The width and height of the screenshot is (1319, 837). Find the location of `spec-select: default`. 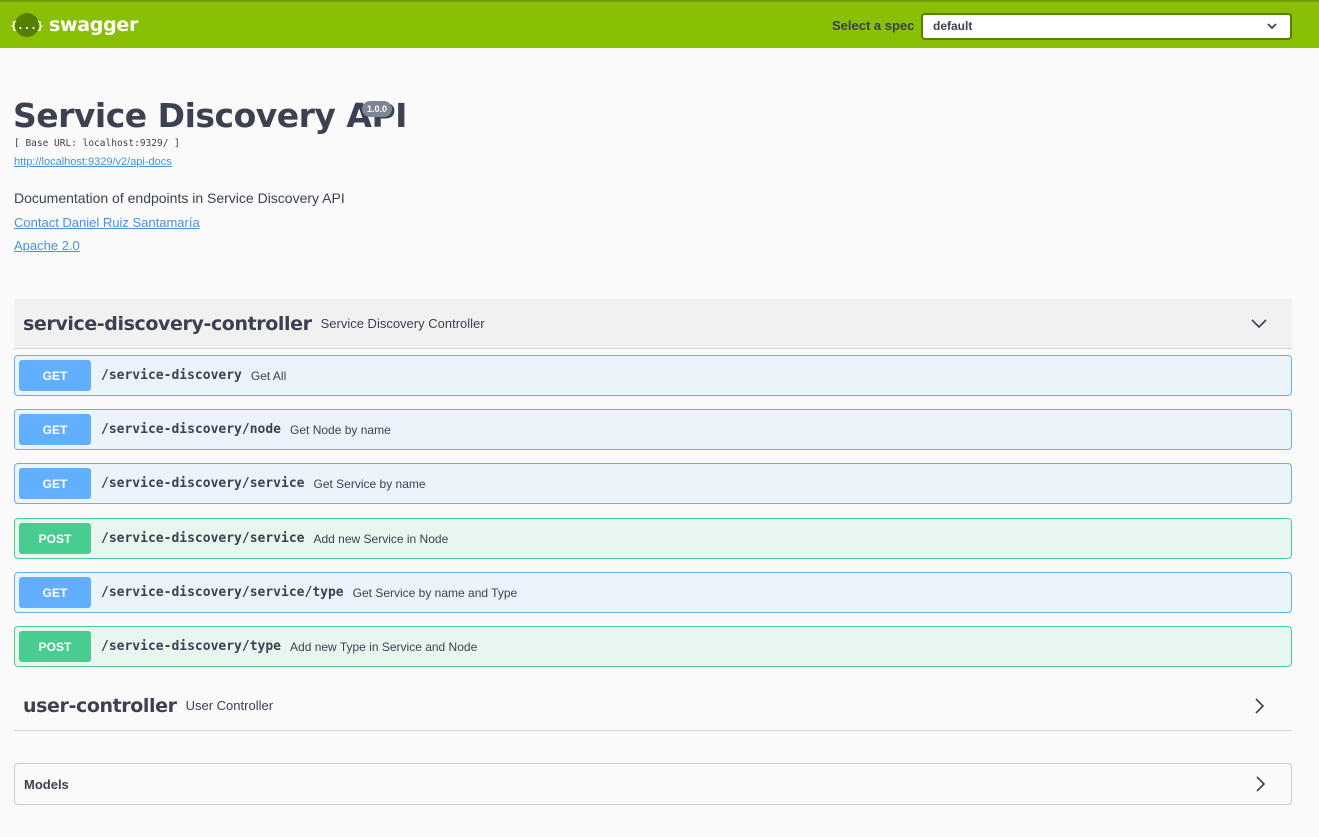

spec-select: default is located at coordinates (1106, 26).